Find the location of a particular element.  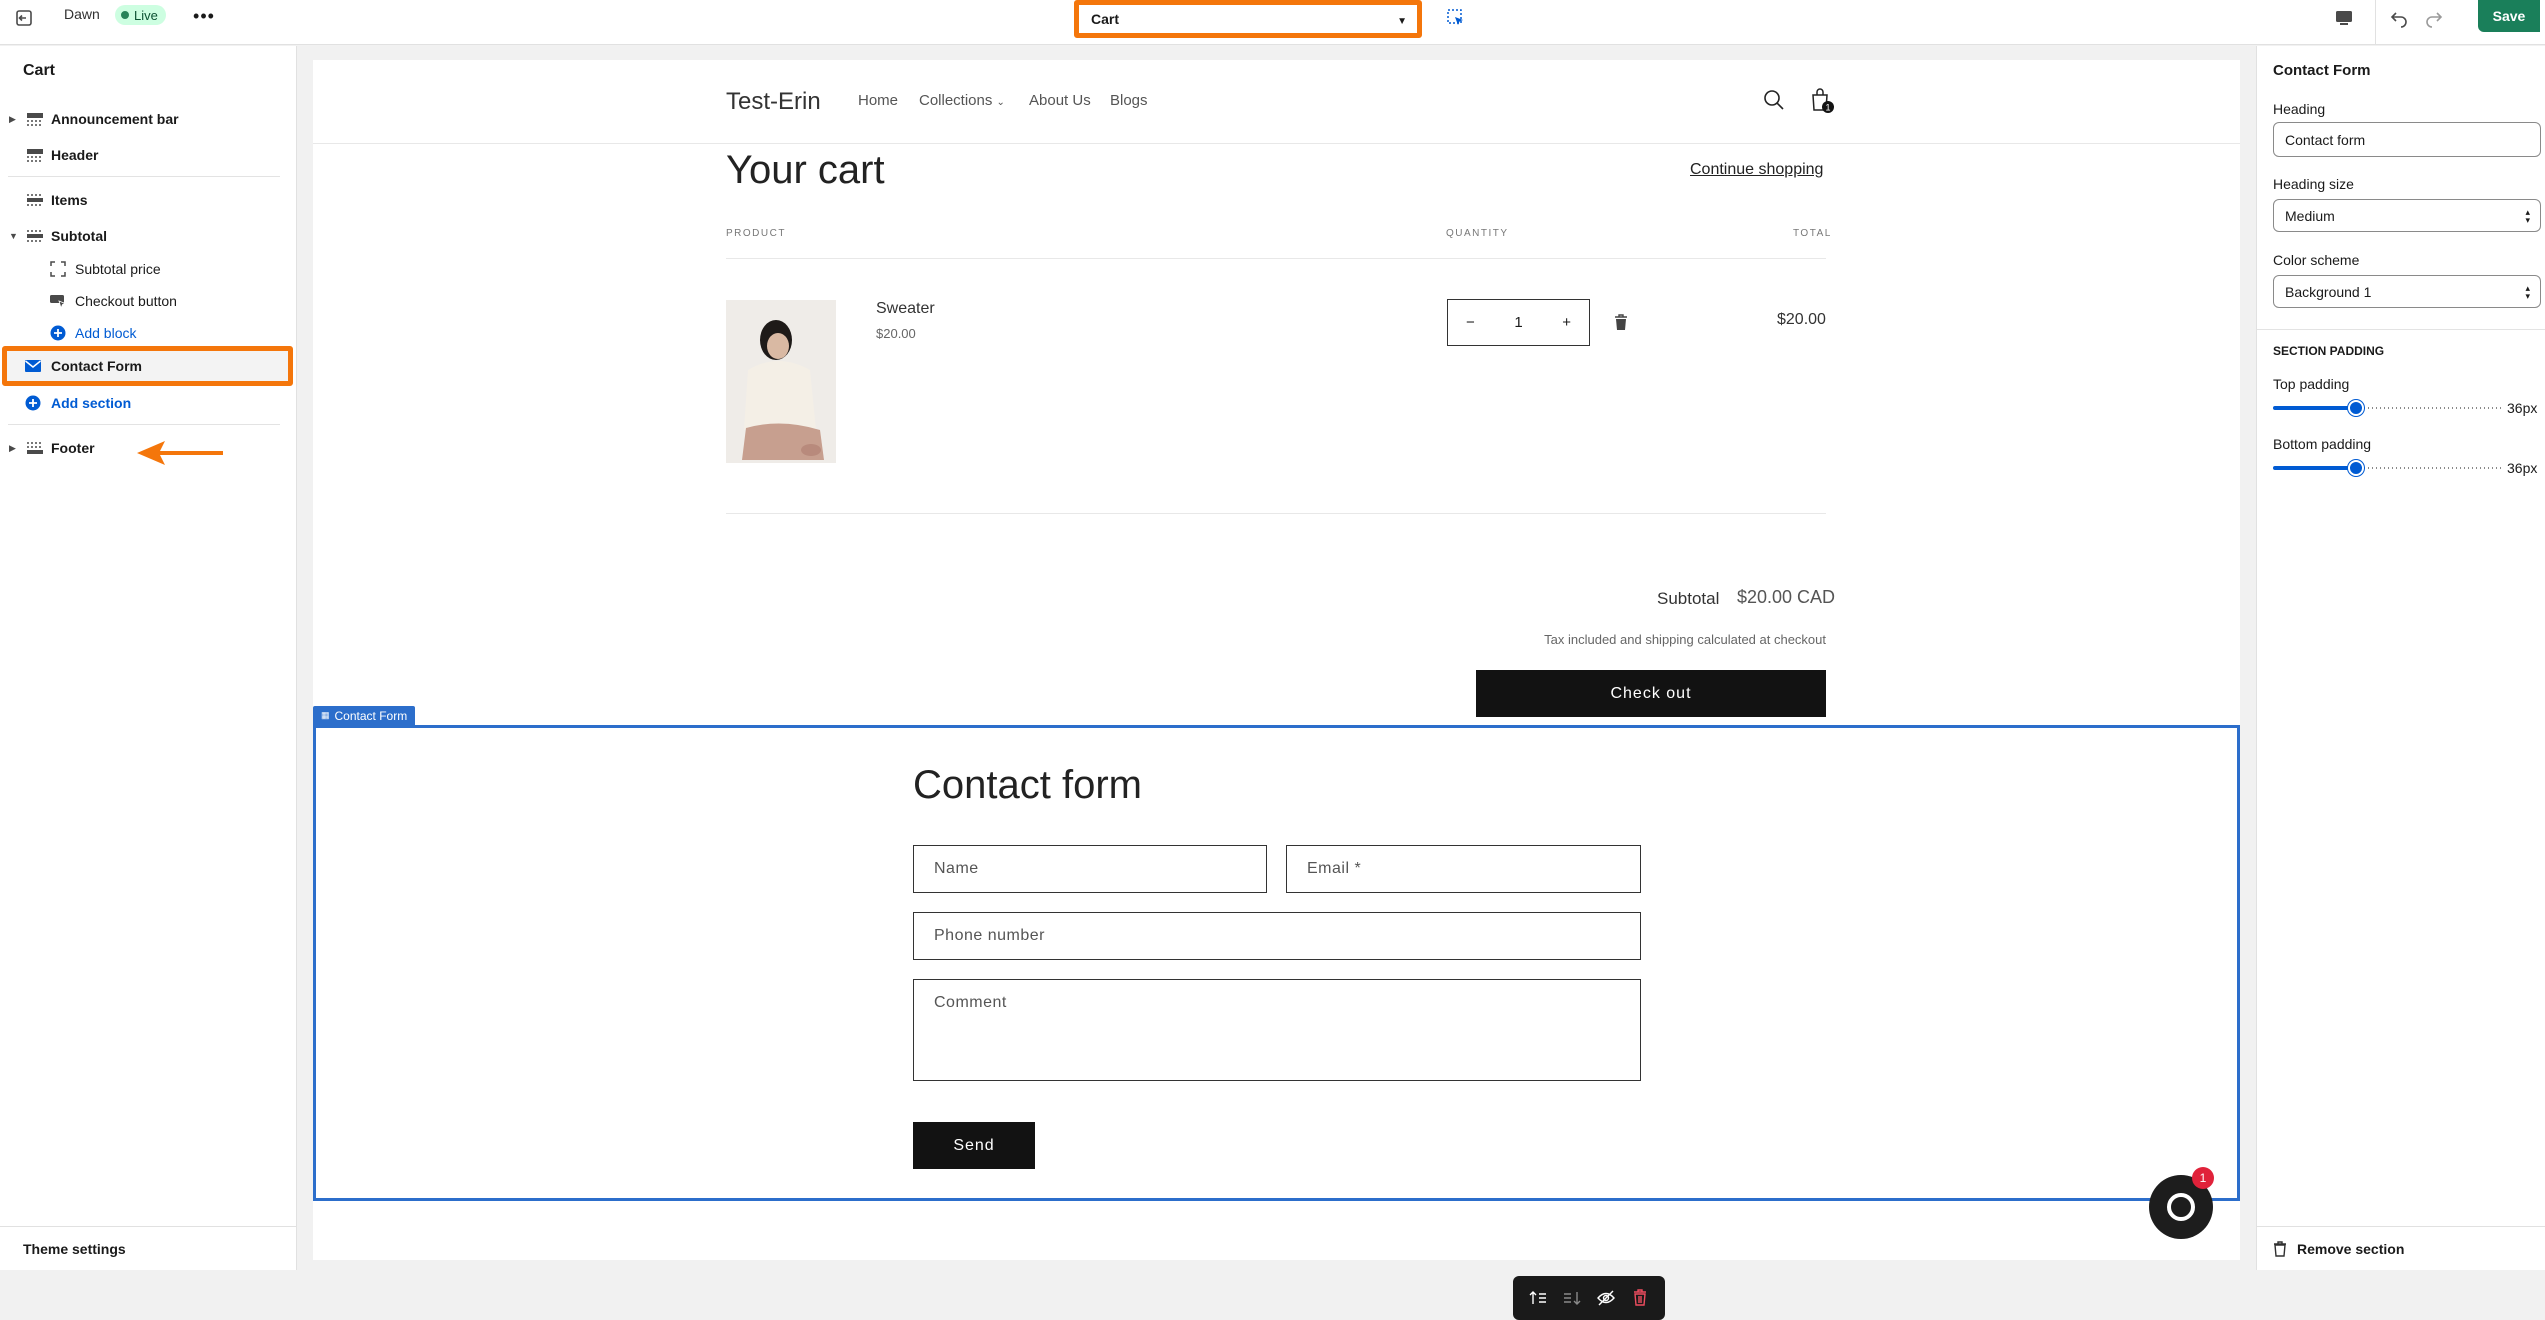

section-padding-heading: SECTION PADDING is located at coordinates (2329, 351).